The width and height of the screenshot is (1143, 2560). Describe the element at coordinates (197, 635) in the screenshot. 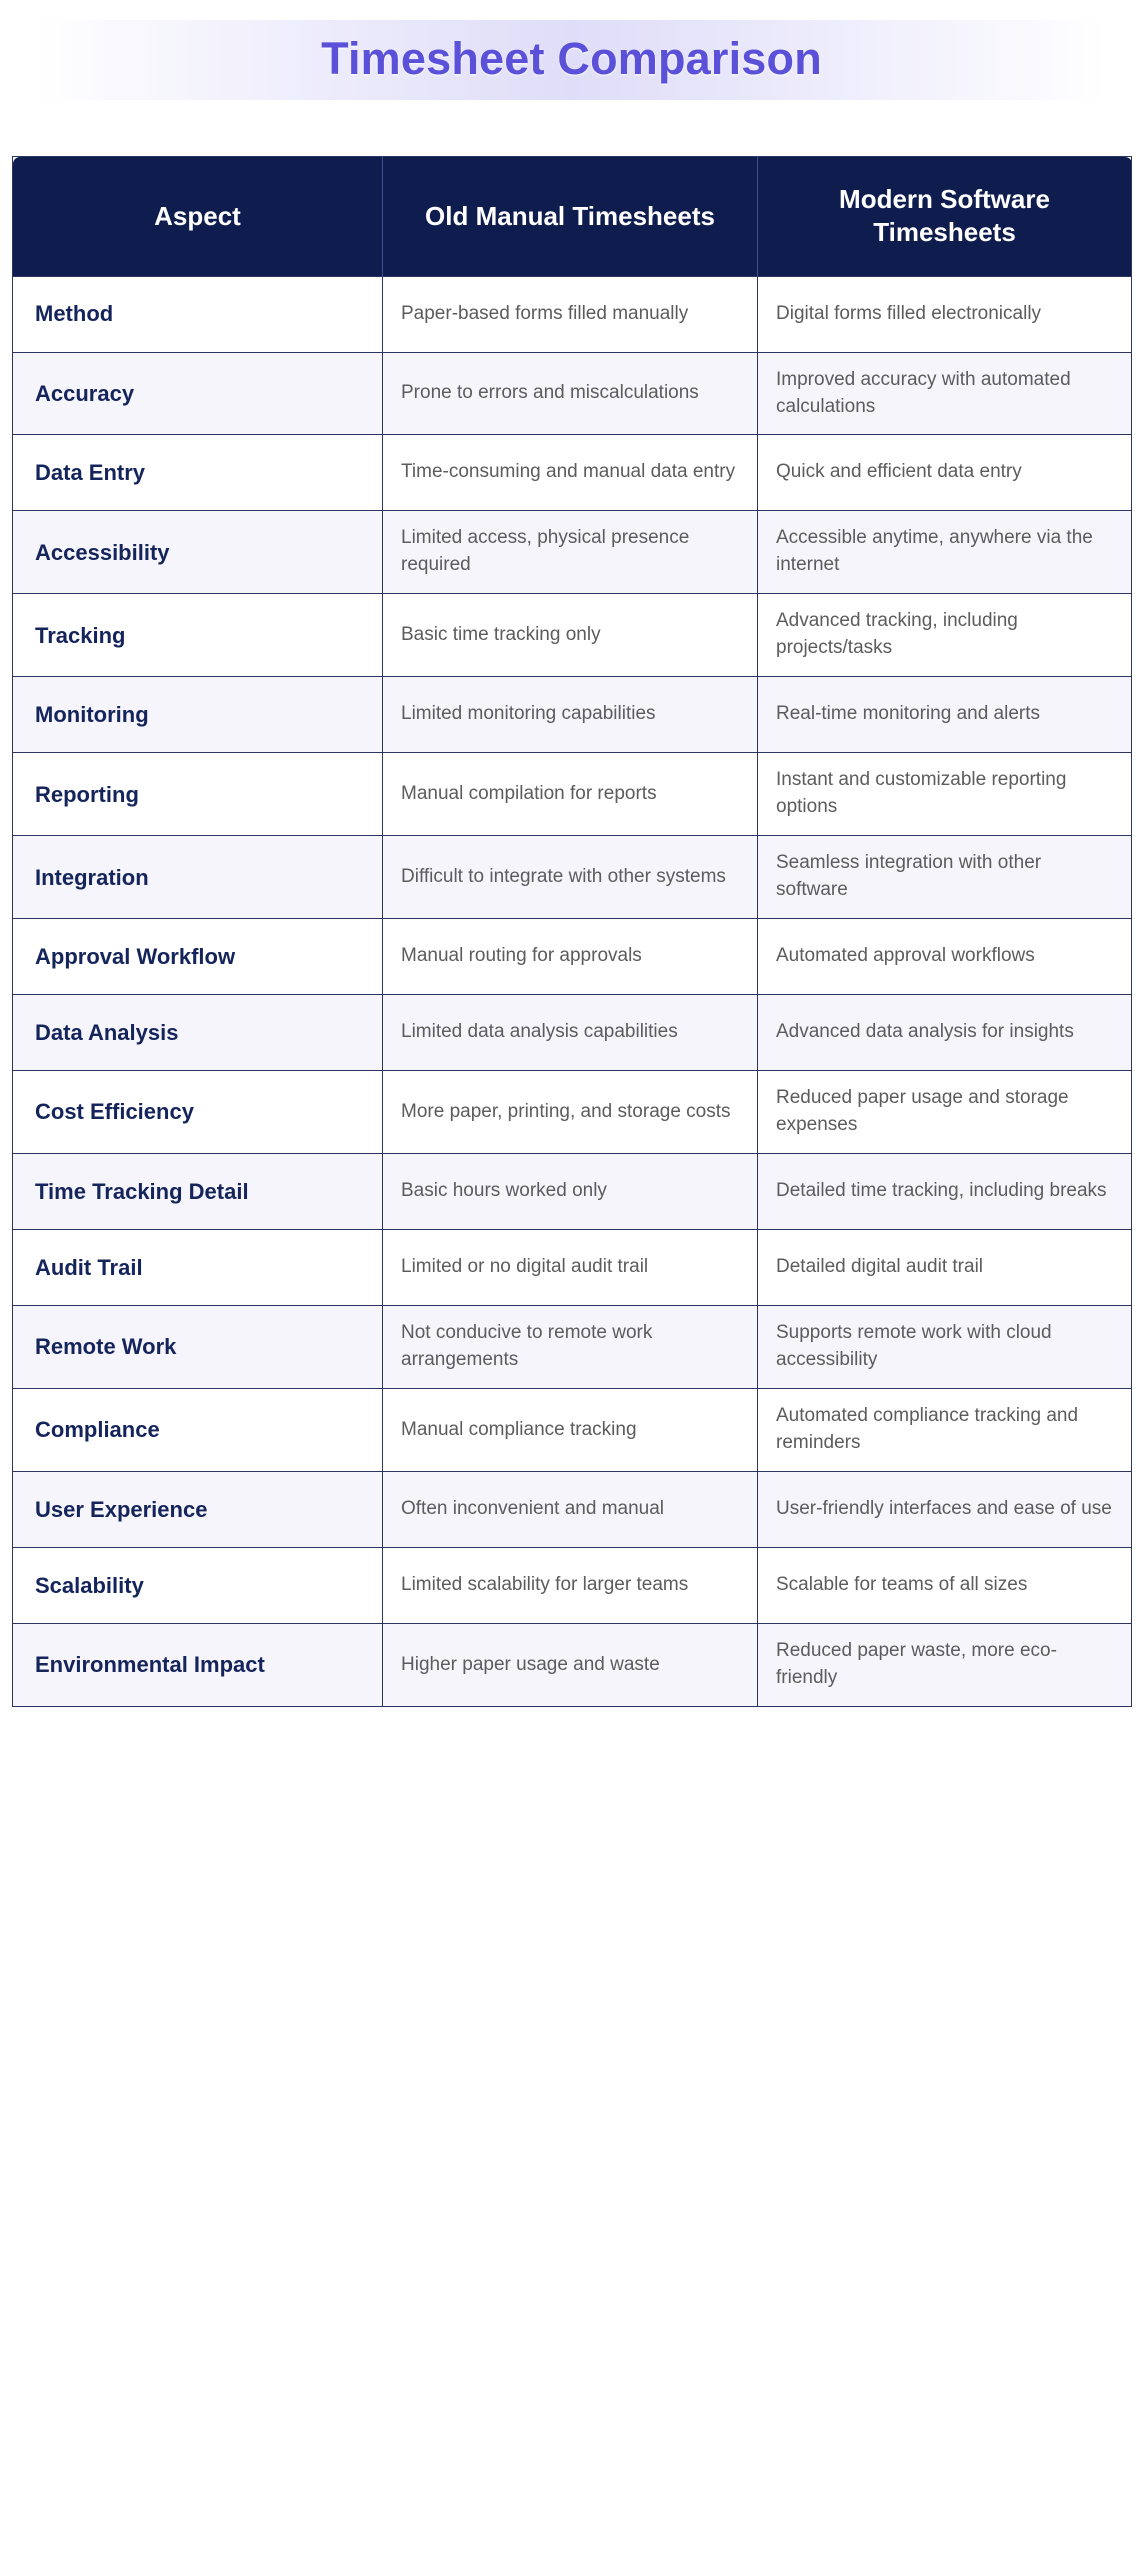

I see `cell-aspect: Tracking` at that location.